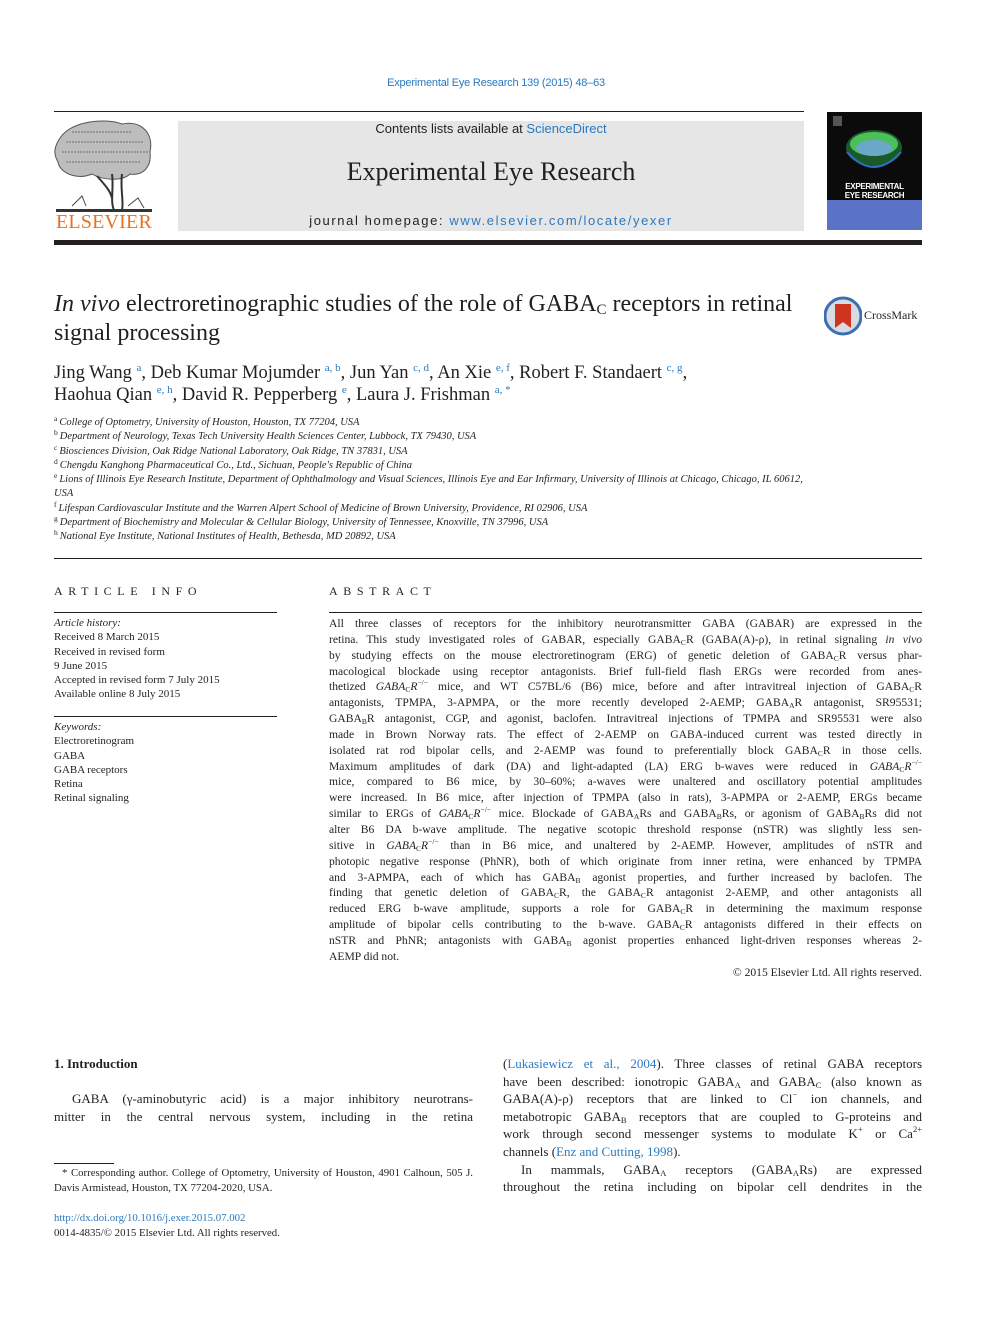 Image resolution: width=992 pixels, height=1323 pixels. Describe the element at coordinates (503, 368) in the screenshot. I see `author-affiliation-marker: e, f` at that location.